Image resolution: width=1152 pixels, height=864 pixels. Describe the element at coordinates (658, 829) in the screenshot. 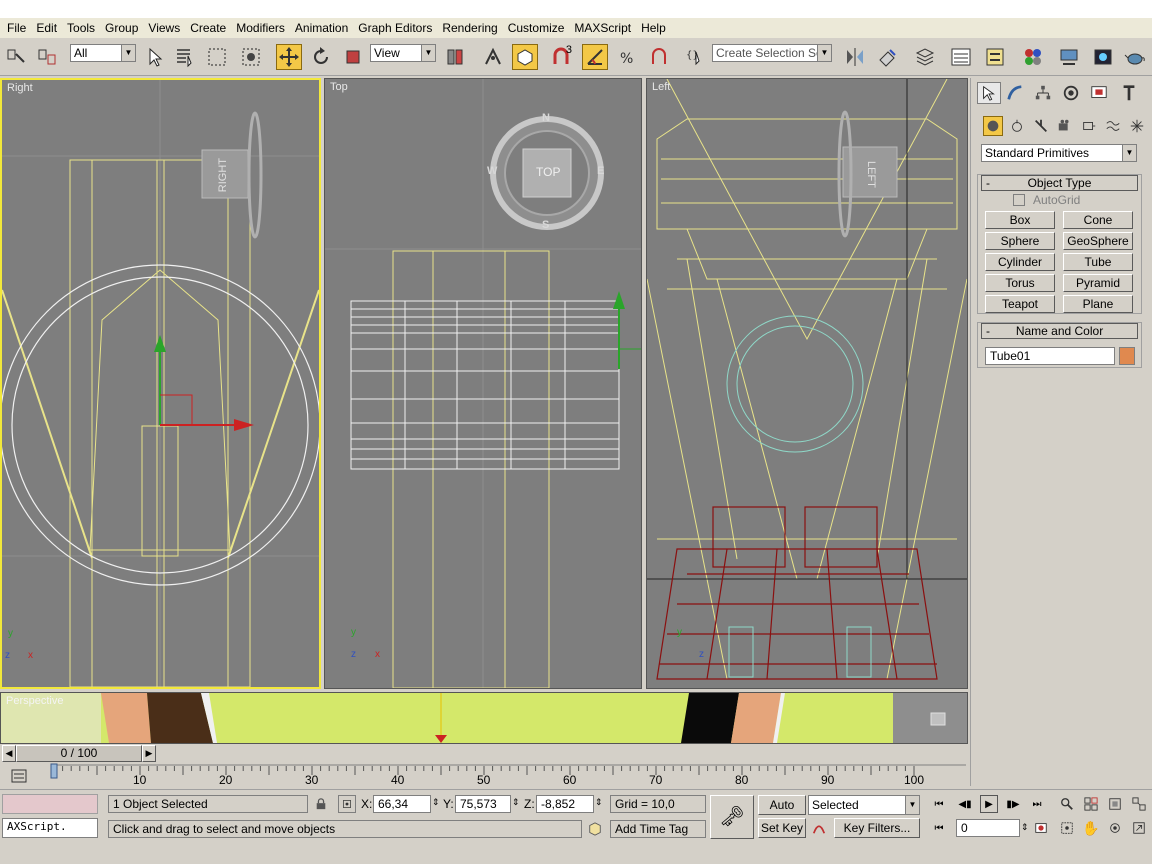

I see `add-time-tag: Add Time Tag` at that location.